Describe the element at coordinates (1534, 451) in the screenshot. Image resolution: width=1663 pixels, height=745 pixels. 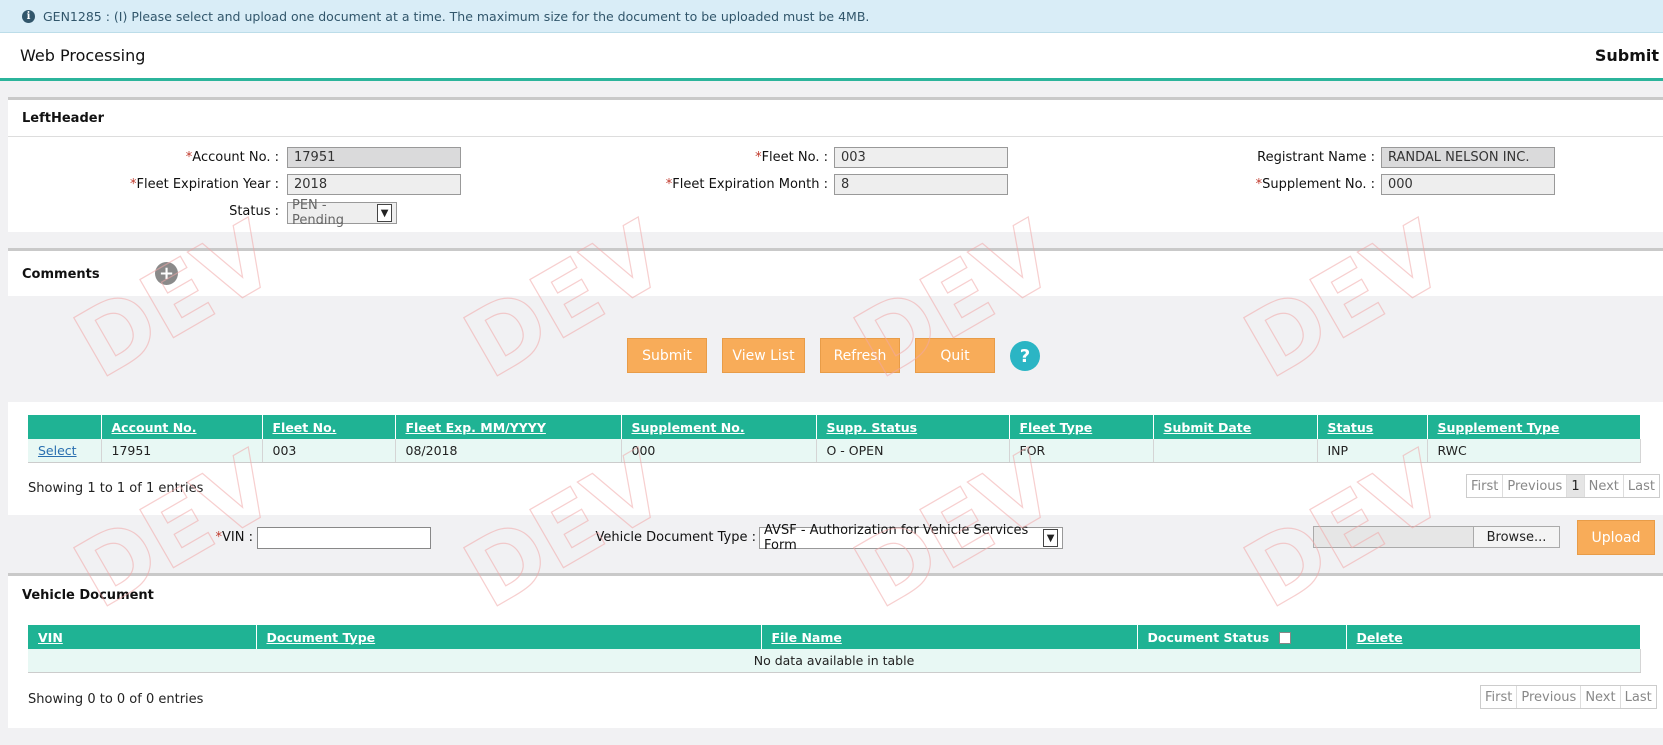
I see `table-cell: RWC` at that location.